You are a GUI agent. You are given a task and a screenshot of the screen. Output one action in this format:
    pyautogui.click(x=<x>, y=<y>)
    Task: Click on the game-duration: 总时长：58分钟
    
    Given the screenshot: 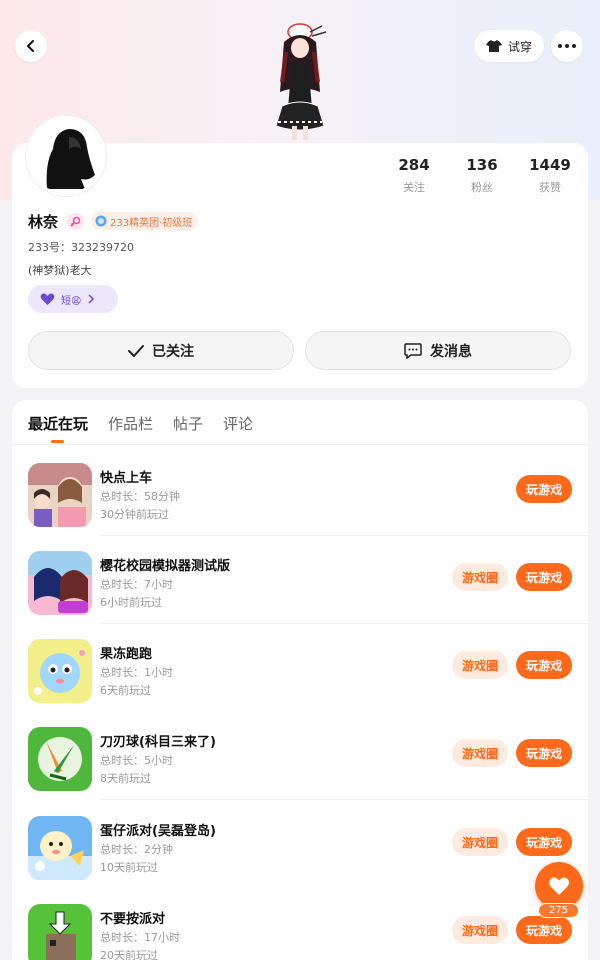 What is the action you would take?
    pyautogui.click(x=140, y=496)
    